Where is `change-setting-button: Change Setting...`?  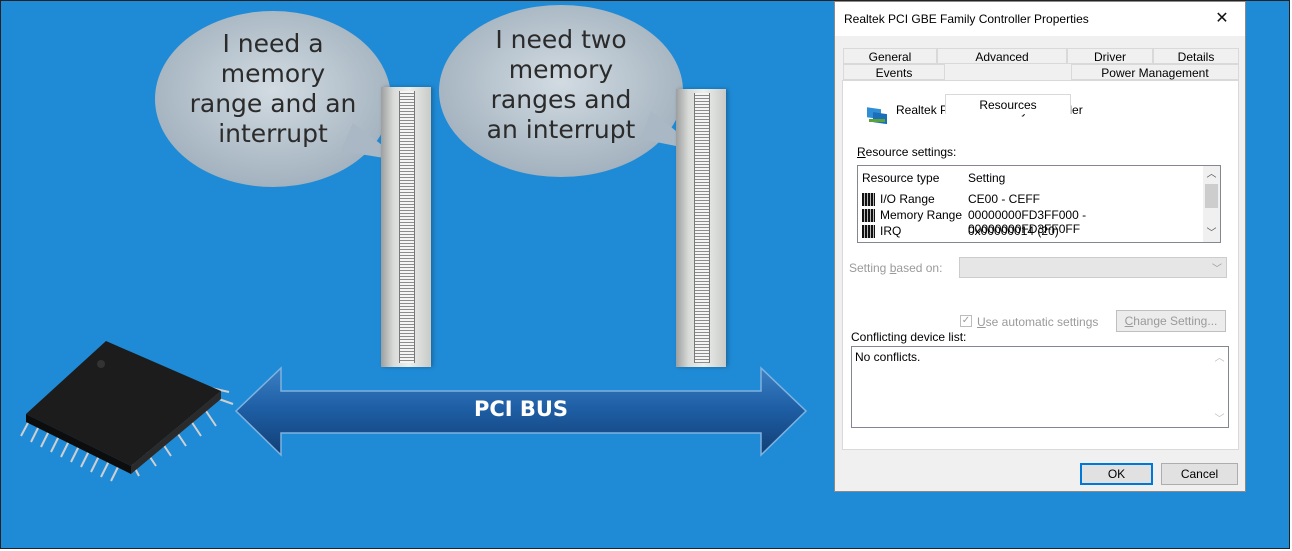
change-setting-button: Change Setting... is located at coordinates (1171, 321).